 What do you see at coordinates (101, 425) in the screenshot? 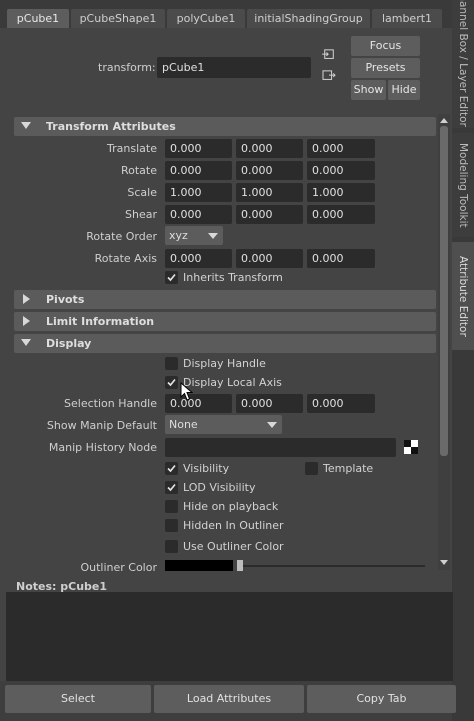
I see `show-manip-default-label: Show Manip Default` at bounding box center [101, 425].